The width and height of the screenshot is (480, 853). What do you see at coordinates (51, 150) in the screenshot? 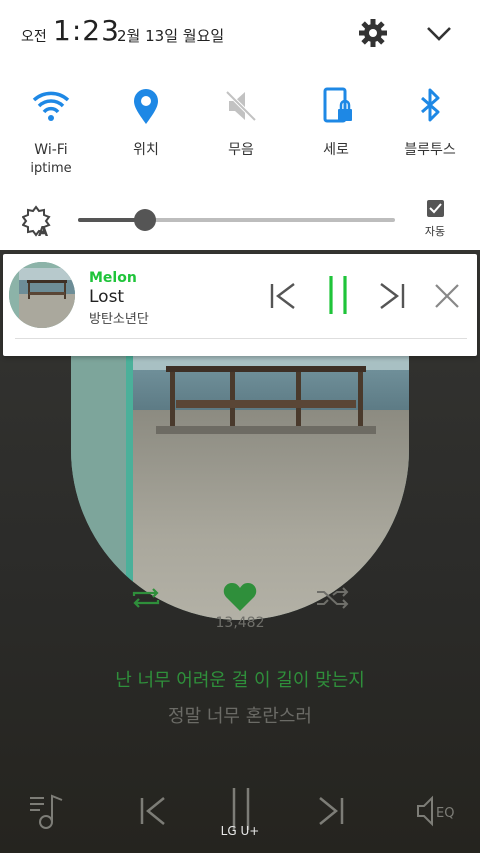
I see `qs-tile-label: Wi-Fi` at bounding box center [51, 150].